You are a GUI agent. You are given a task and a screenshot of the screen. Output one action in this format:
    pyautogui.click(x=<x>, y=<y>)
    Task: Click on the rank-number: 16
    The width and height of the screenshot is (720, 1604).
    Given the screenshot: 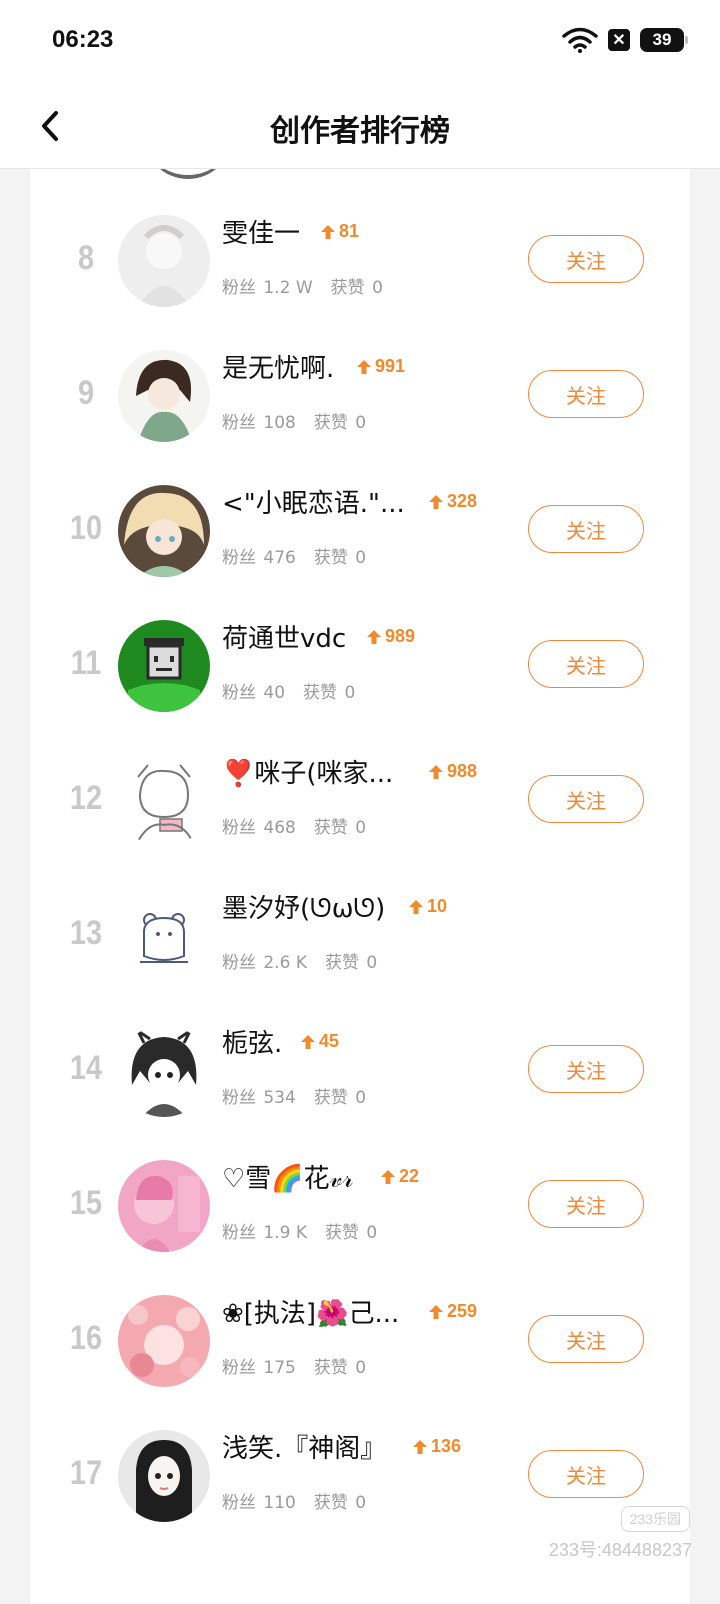 What is the action you would take?
    pyautogui.click(x=86, y=1338)
    